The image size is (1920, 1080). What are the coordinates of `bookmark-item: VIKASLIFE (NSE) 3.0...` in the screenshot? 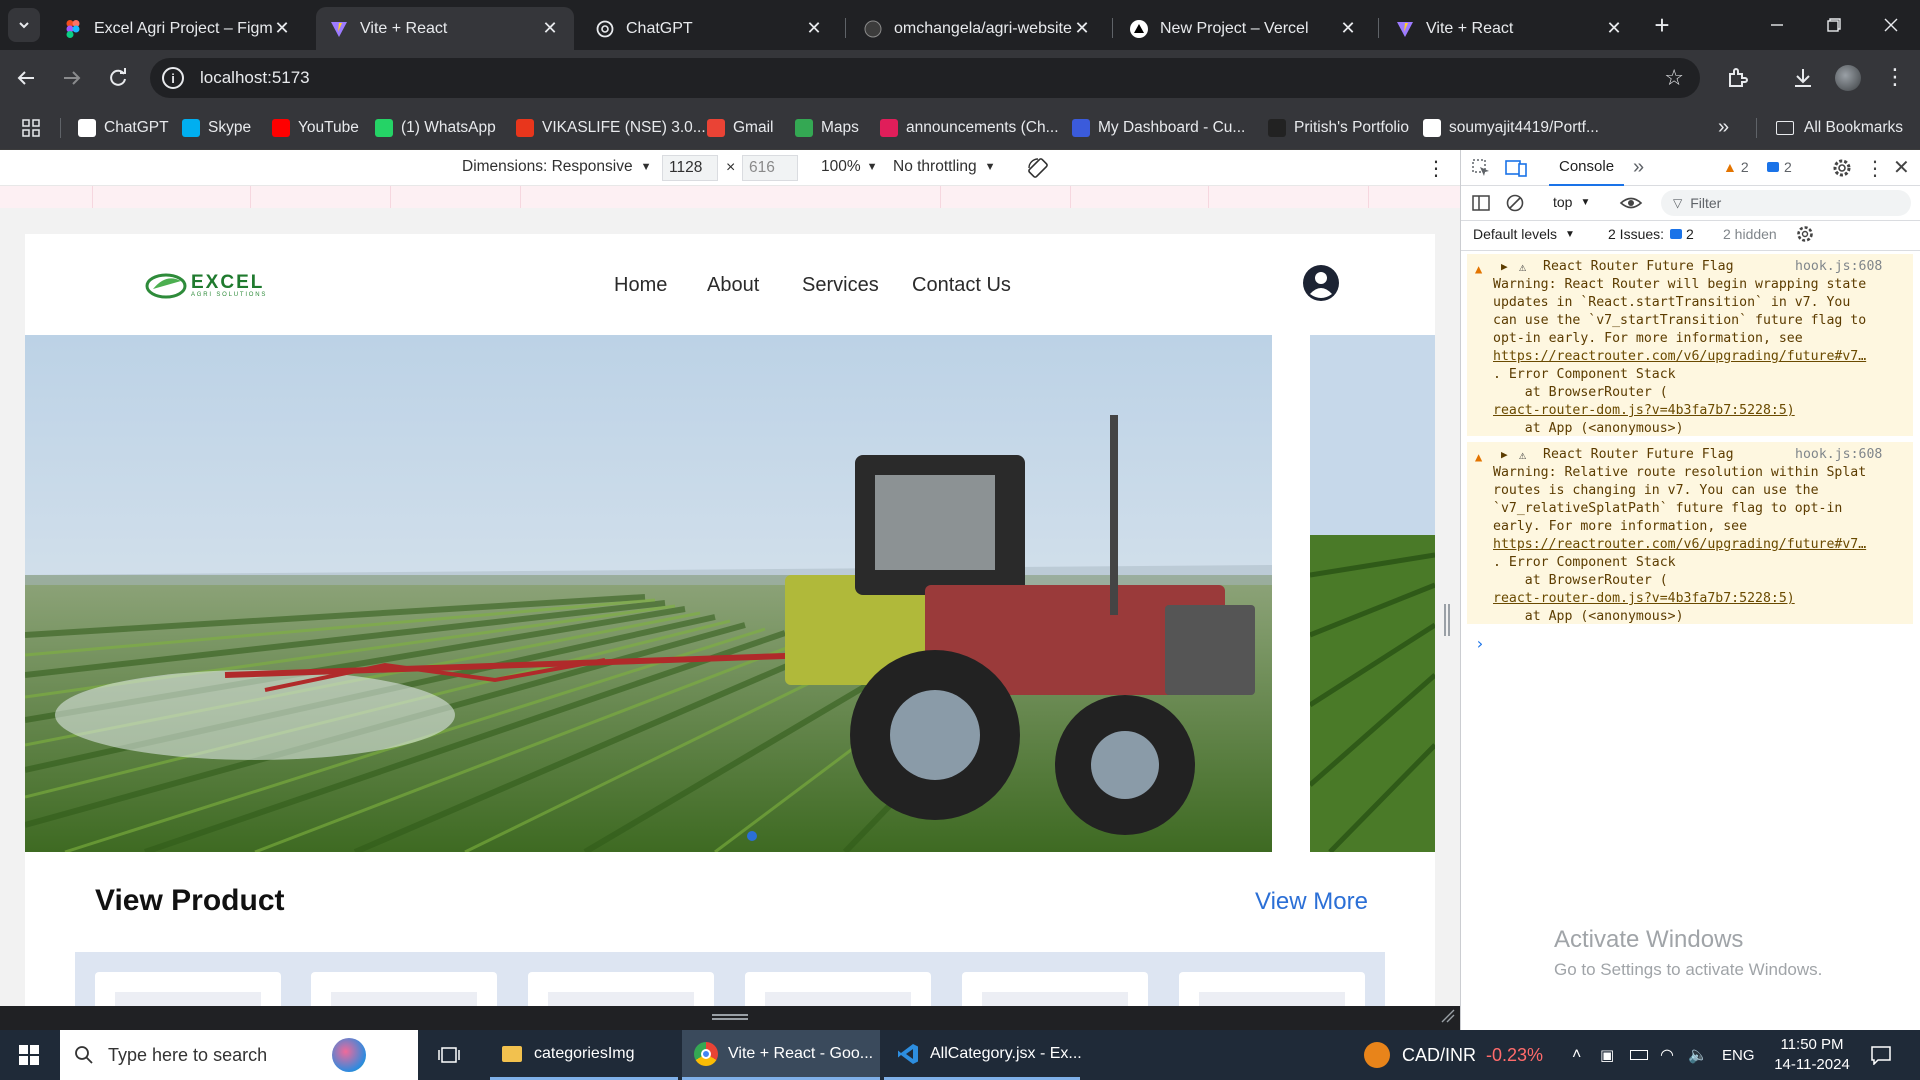 It's located at (611, 128).